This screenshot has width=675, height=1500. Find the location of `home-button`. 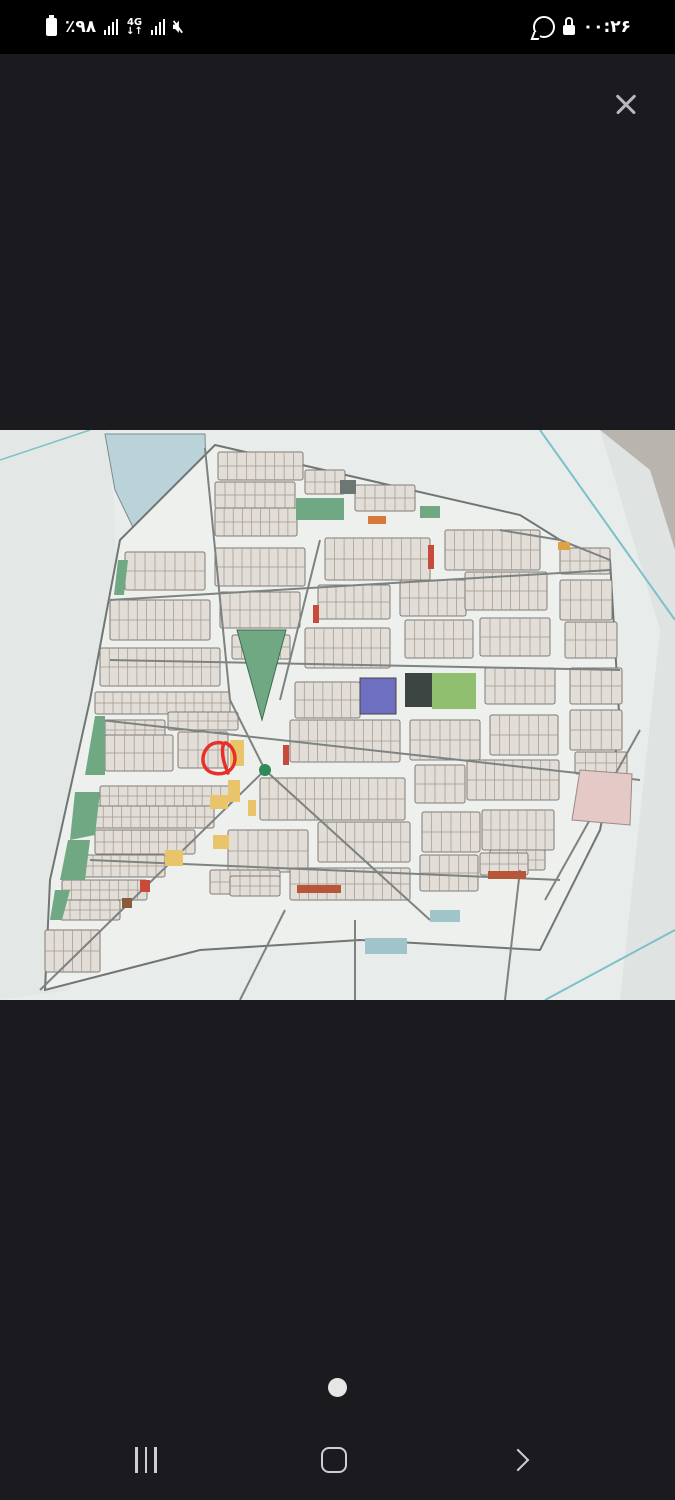

home-button is located at coordinates (334, 1460).